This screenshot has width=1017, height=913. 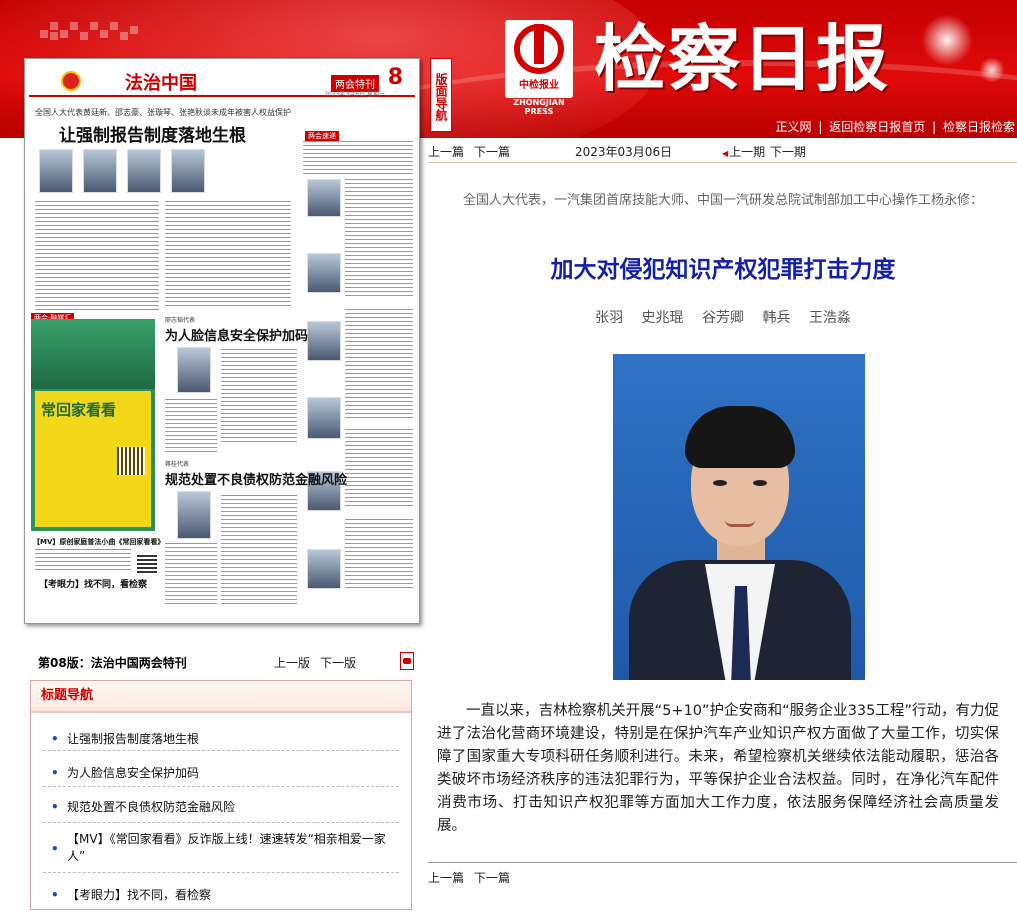 What do you see at coordinates (79, 410) in the screenshot?
I see `thumbnail-mv-title: 常回家看看` at bounding box center [79, 410].